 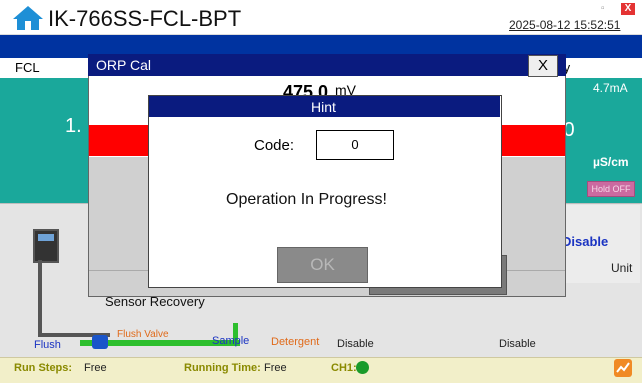 I want to click on tab-fcl: FCL, so click(x=27, y=67).